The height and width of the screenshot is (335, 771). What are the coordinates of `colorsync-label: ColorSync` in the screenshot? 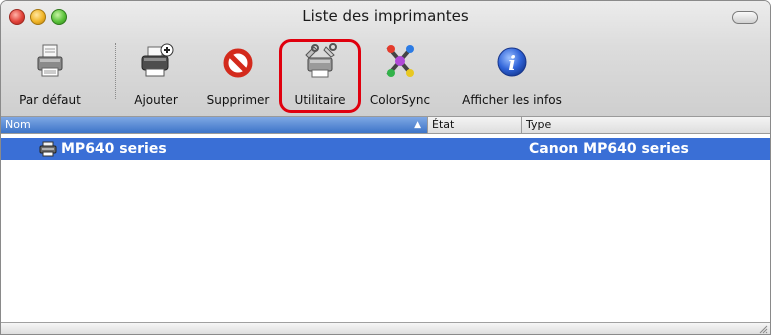 It's located at (400, 100).